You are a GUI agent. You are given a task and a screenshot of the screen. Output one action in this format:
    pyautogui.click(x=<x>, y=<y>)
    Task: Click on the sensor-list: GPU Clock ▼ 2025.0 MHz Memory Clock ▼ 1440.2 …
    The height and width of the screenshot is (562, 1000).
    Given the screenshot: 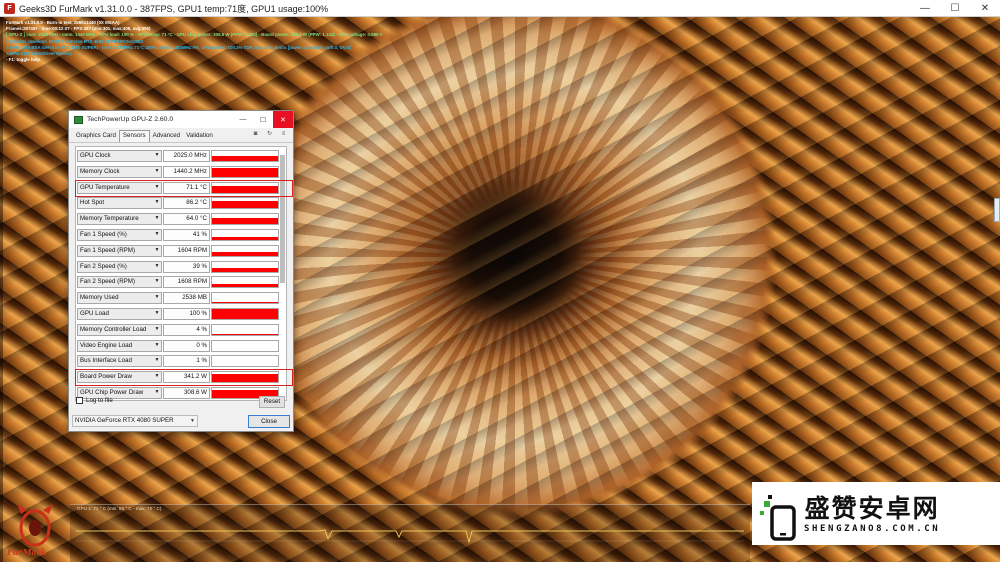 What is the action you would take?
    pyautogui.click(x=184, y=273)
    